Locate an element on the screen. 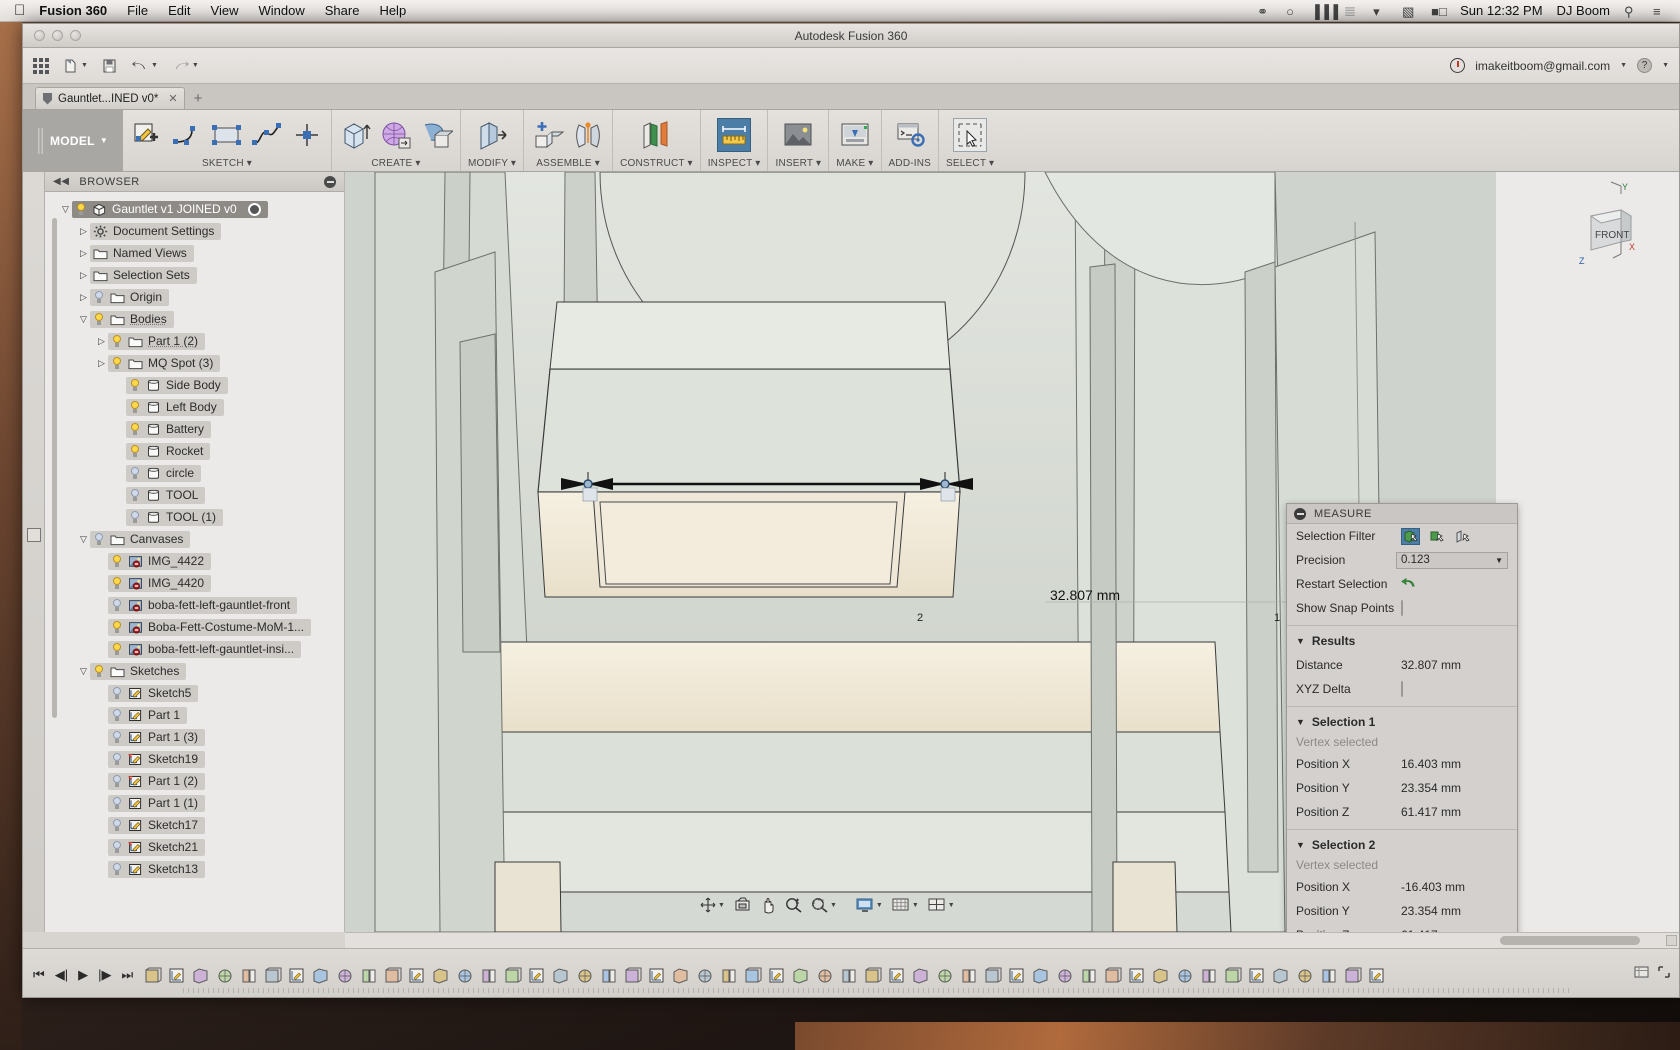  selection-2-header: ▼ Selection 2 is located at coordinates (1402, 846).